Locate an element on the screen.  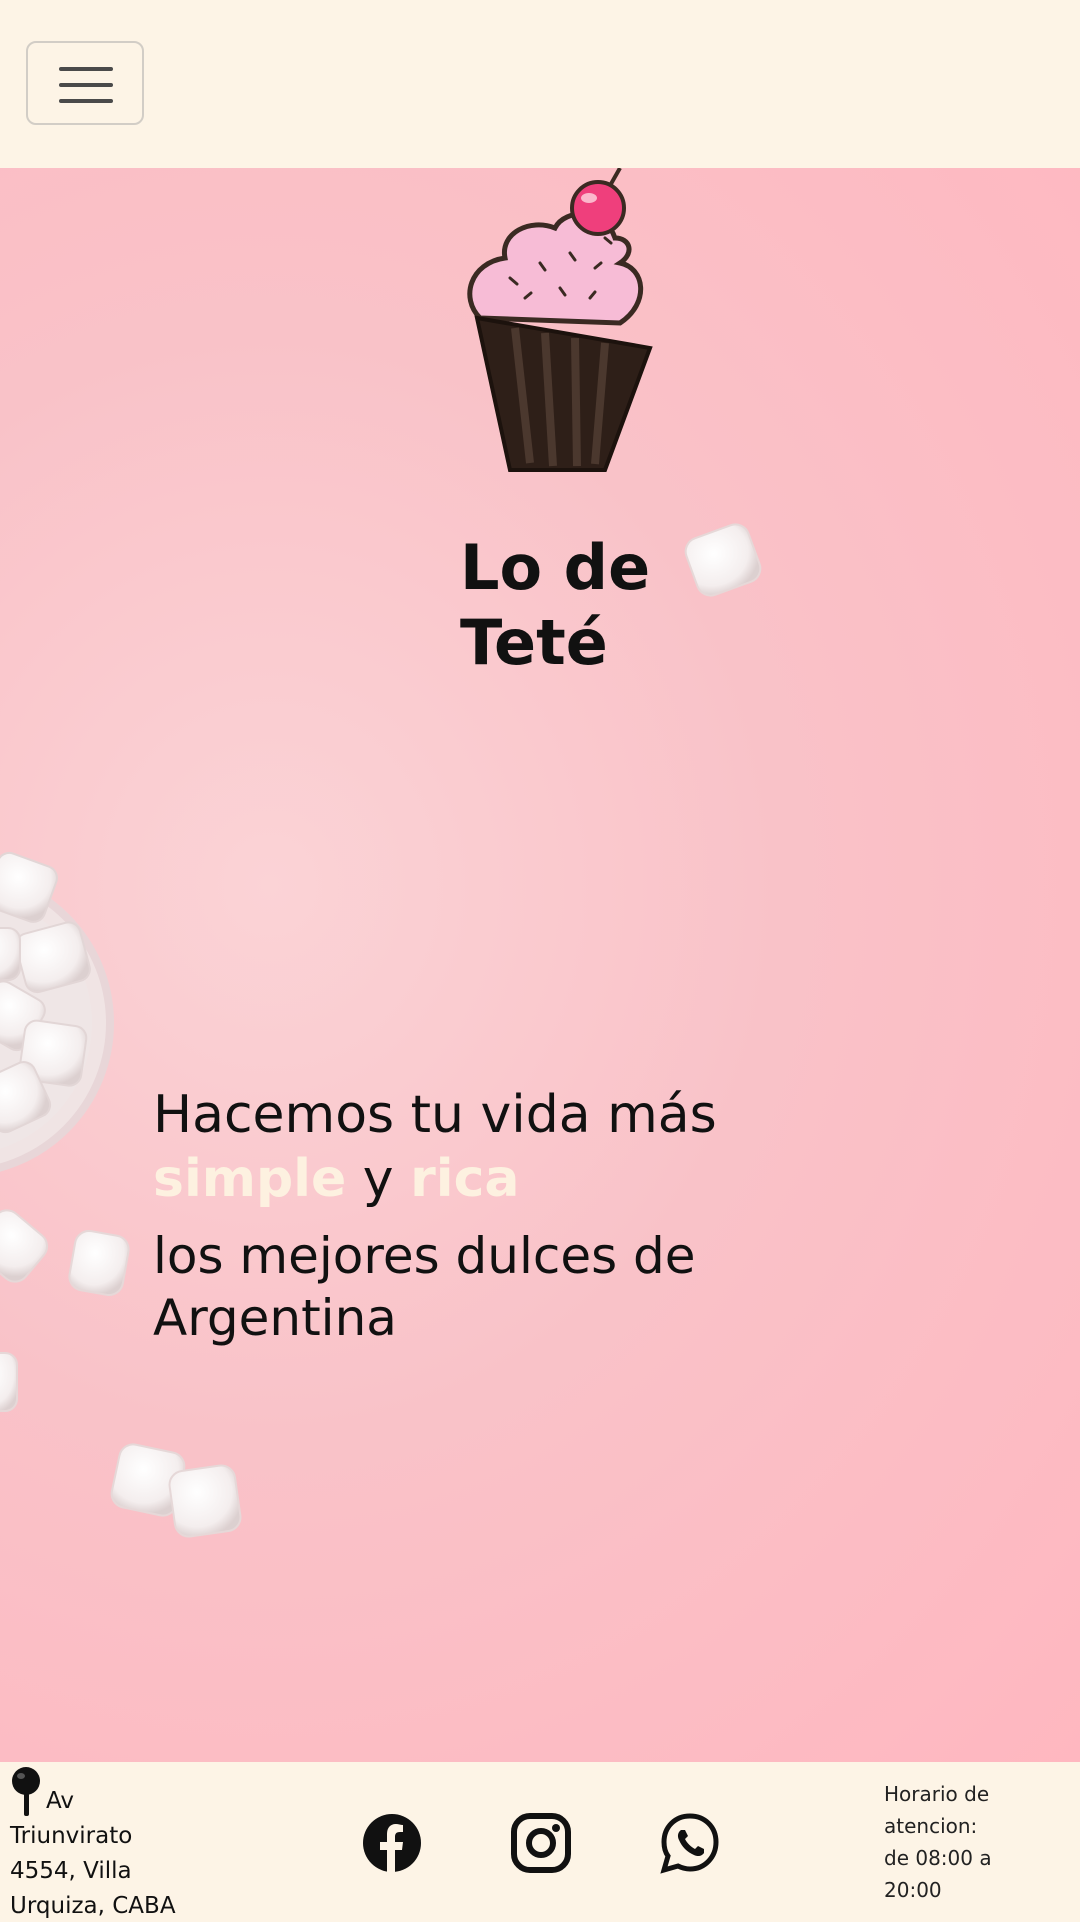
hours-line1: Horario de is located at coordinates (937, 1794).